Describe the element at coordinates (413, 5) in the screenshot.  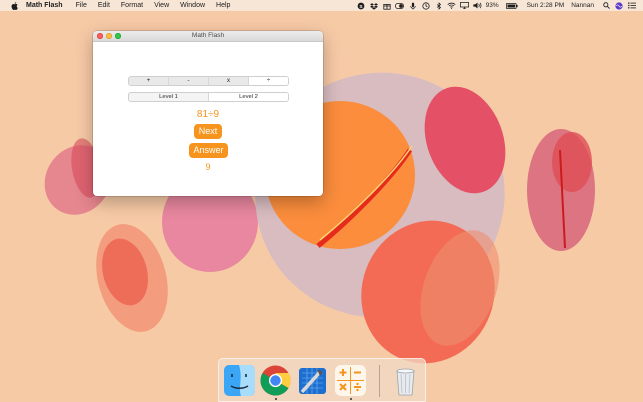
I see `microphone-icon` at that location.